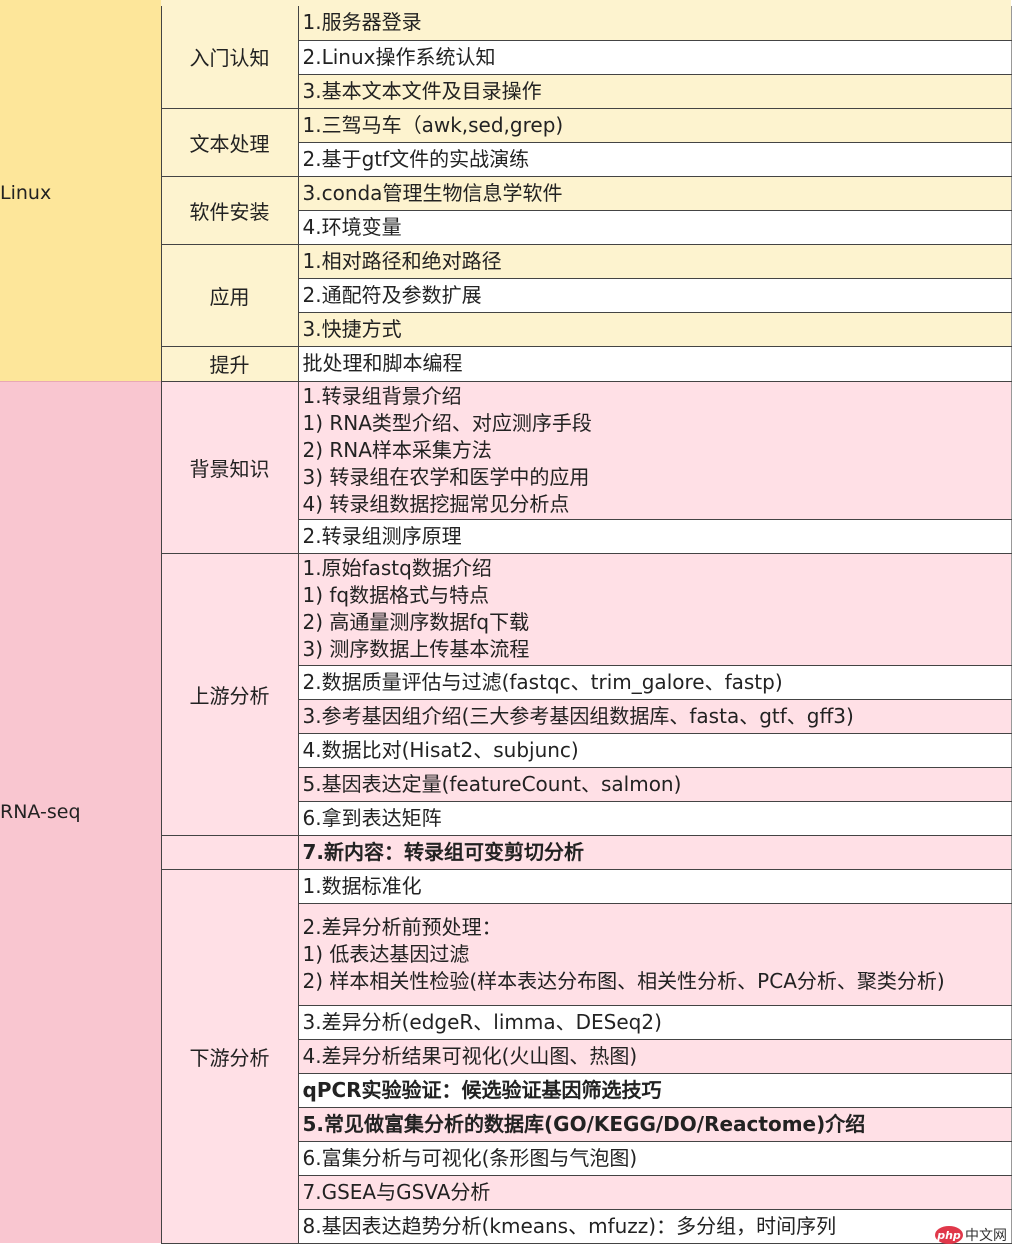 Image resolution: width=1013 pixels, height=1249 pixels. Describe the element at coordinates (386, 953) in the screenshot. I see `item-down-2-a: 1) 低表达基因过滤` at that location.